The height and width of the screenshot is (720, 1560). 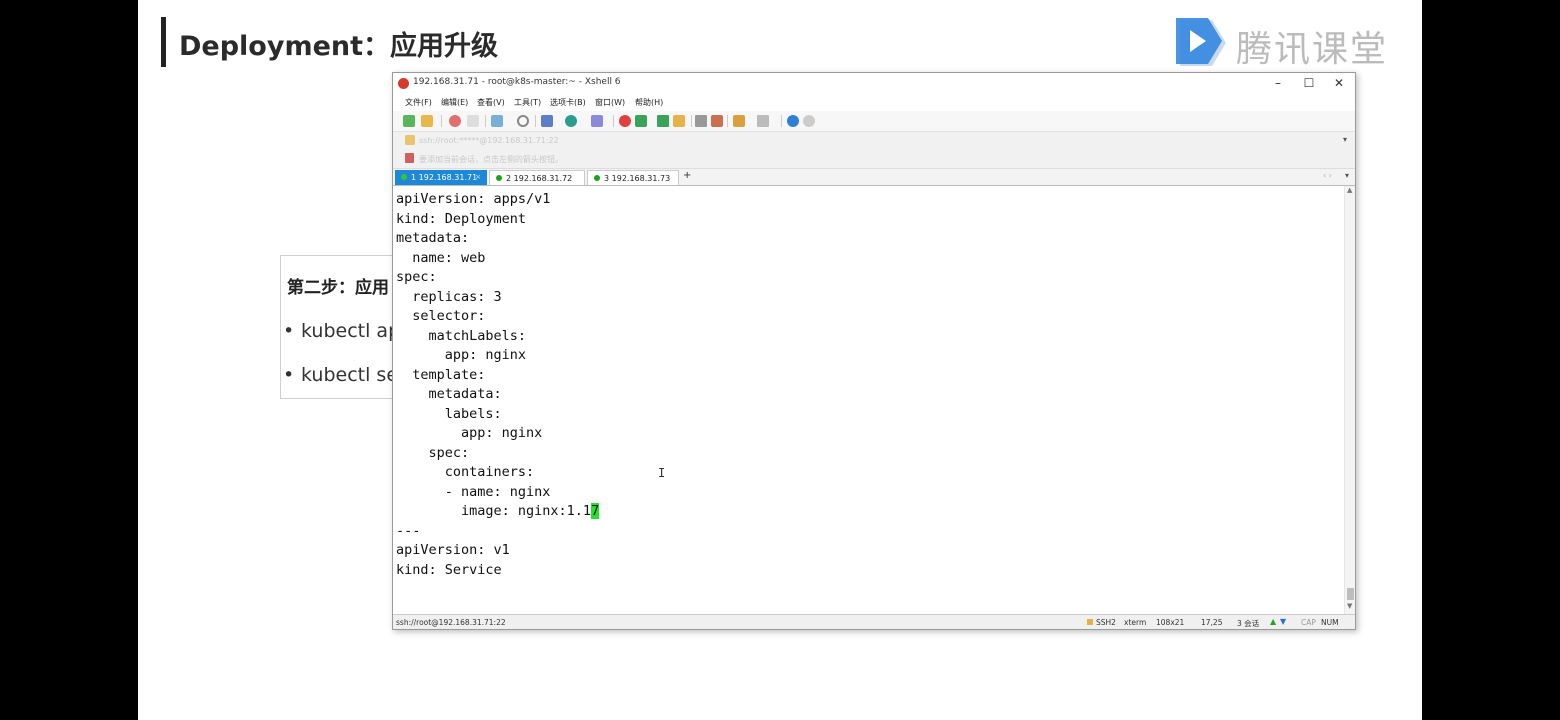 I want to click on tab-status-icon, so click(x=404, y=176).